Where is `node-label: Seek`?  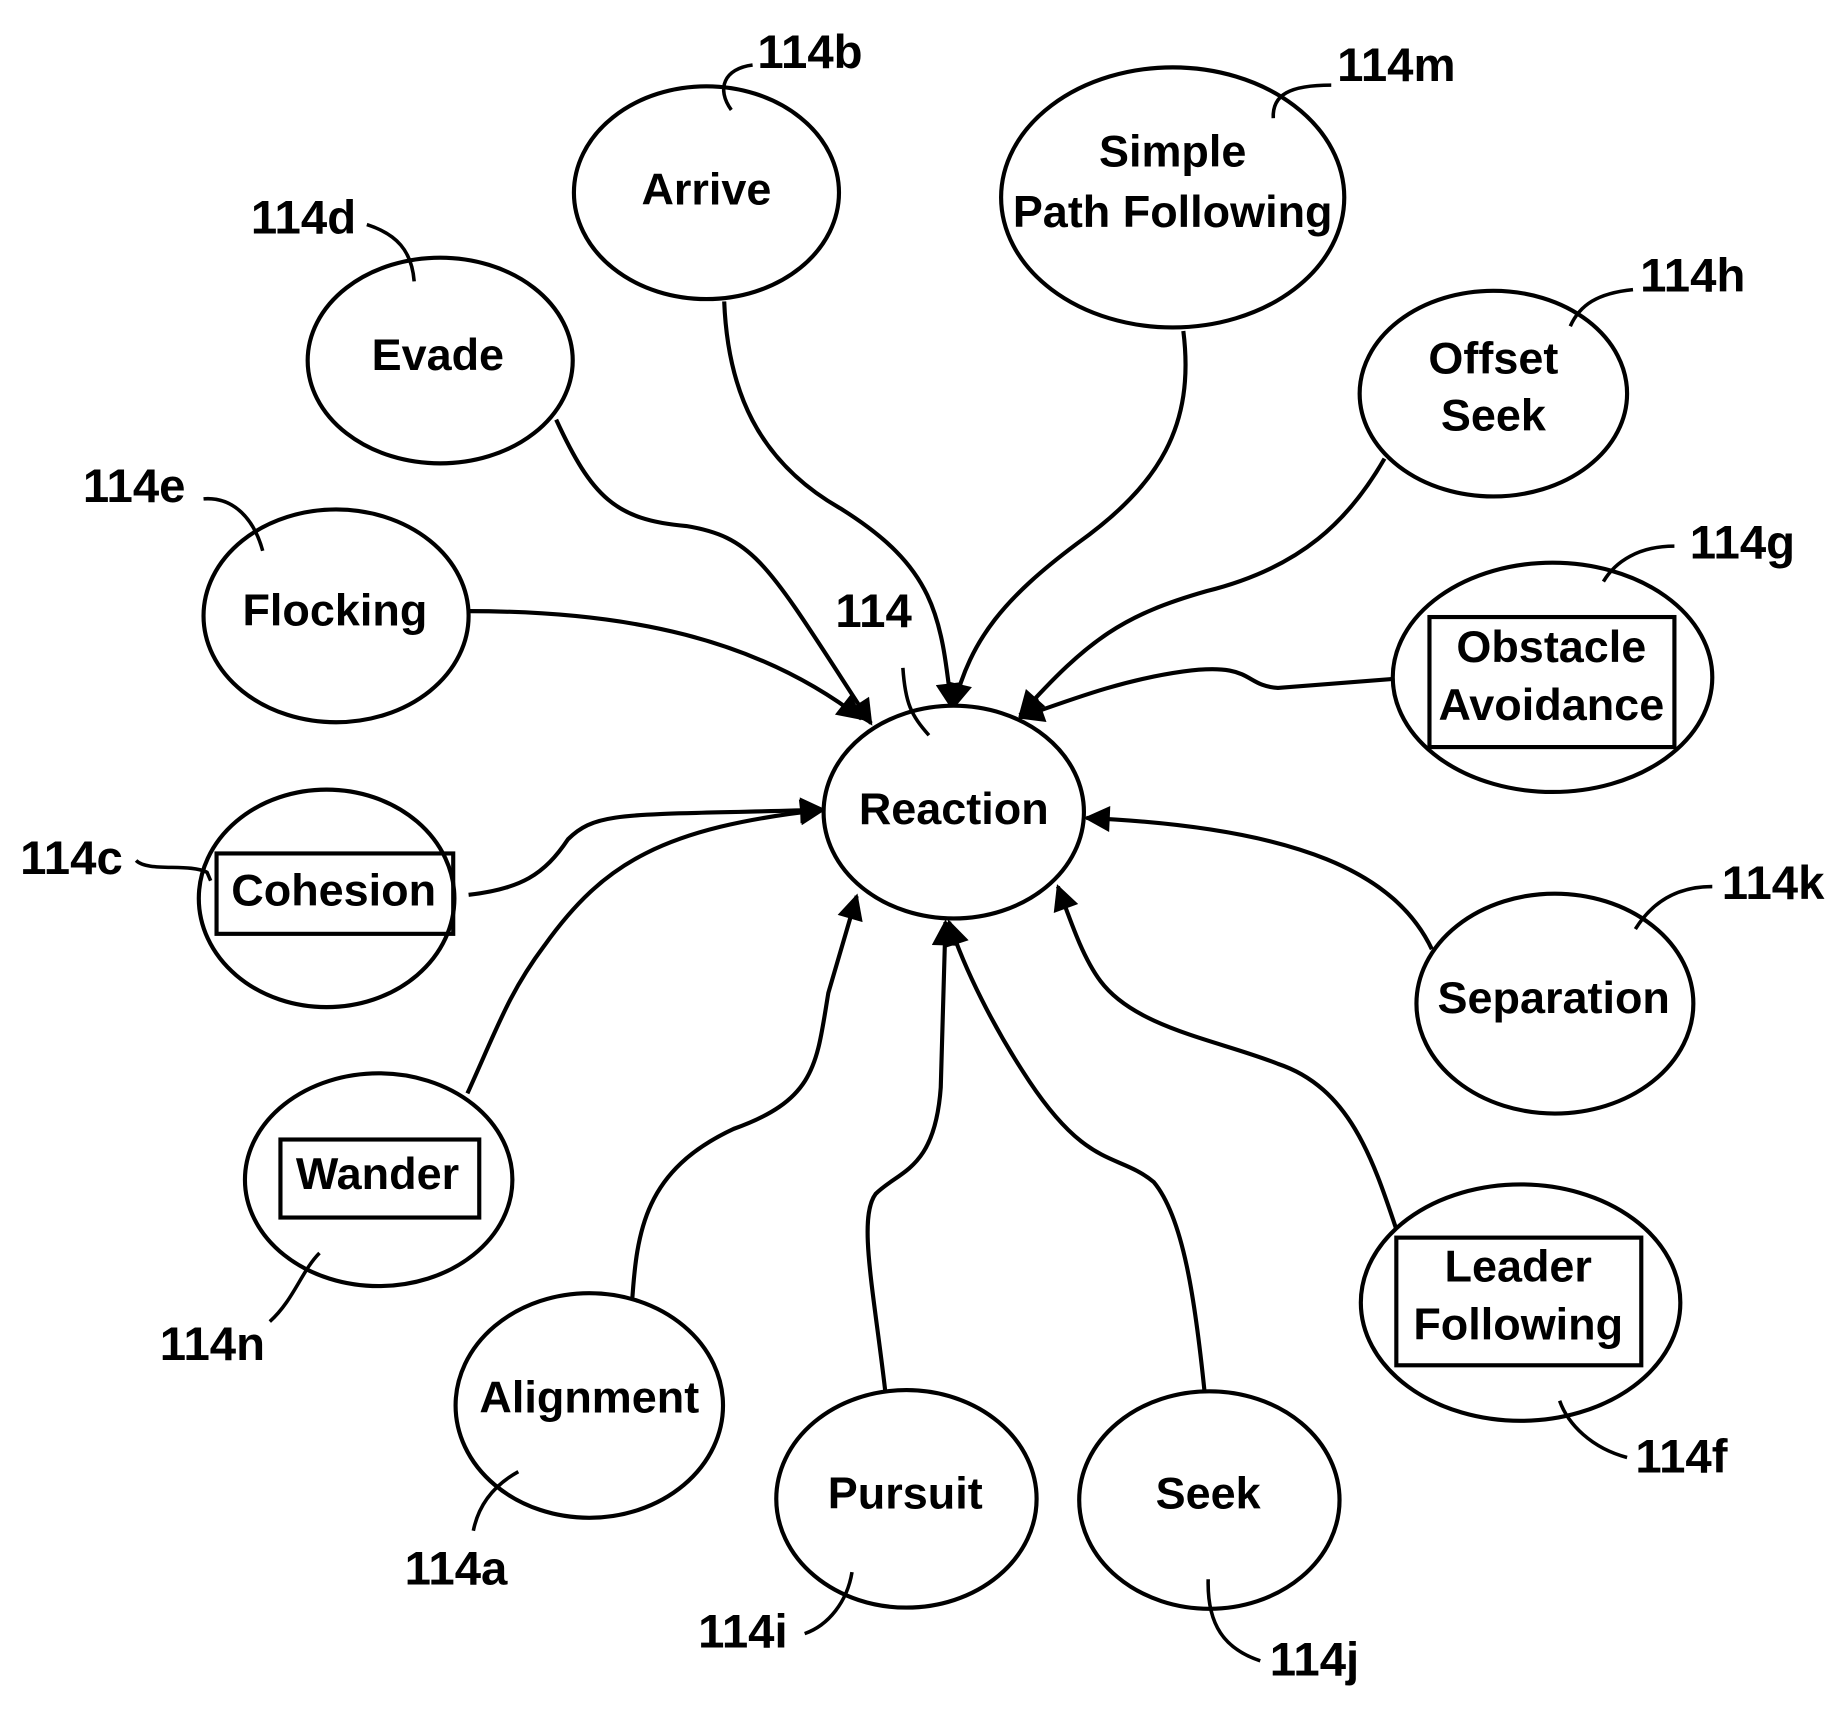 node-label: Seek is located at coordinates (1209, 1492).